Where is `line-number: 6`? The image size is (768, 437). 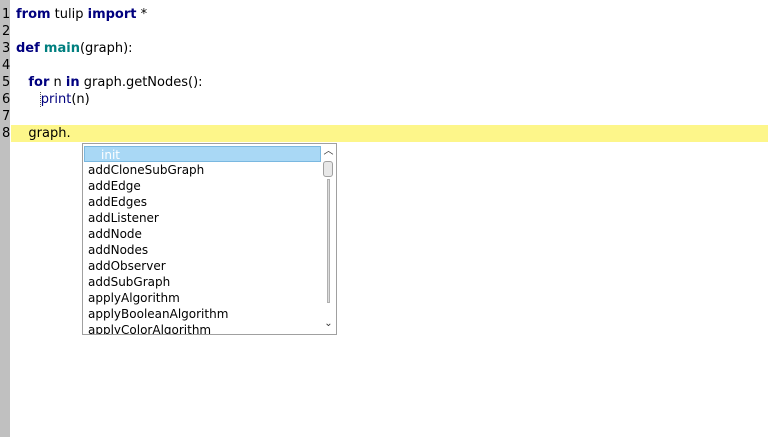
line-number: 6 is located at coordinates (6, 99).